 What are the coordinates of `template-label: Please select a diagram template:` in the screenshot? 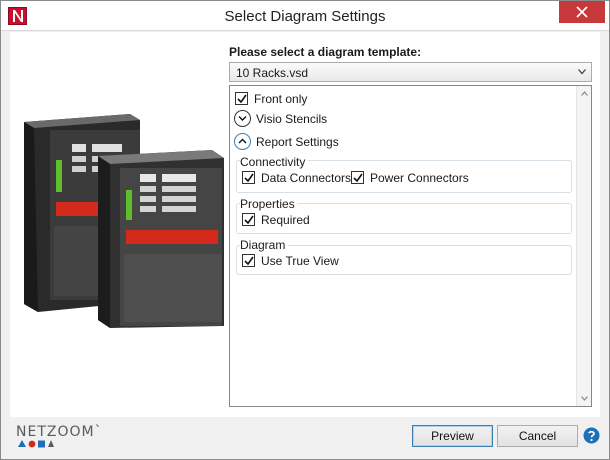 It's located at (325, 52).